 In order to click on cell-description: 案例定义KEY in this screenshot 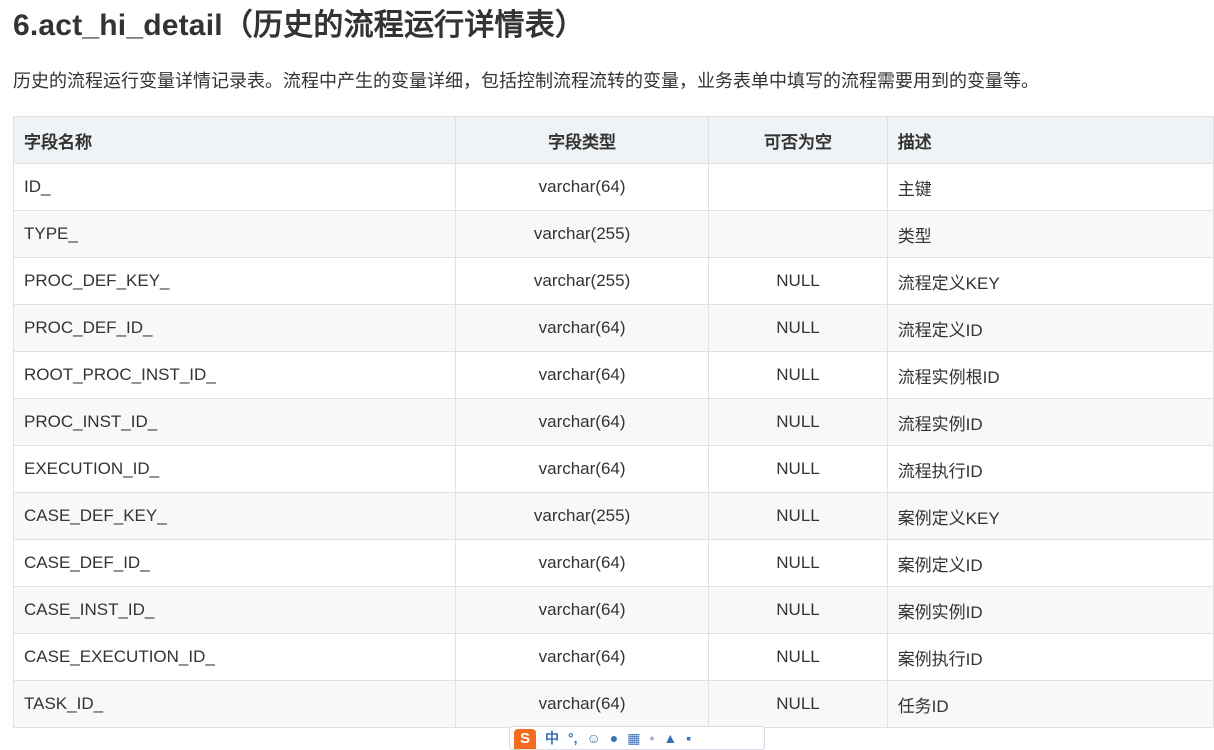, I will do `click(1050, 516)`.